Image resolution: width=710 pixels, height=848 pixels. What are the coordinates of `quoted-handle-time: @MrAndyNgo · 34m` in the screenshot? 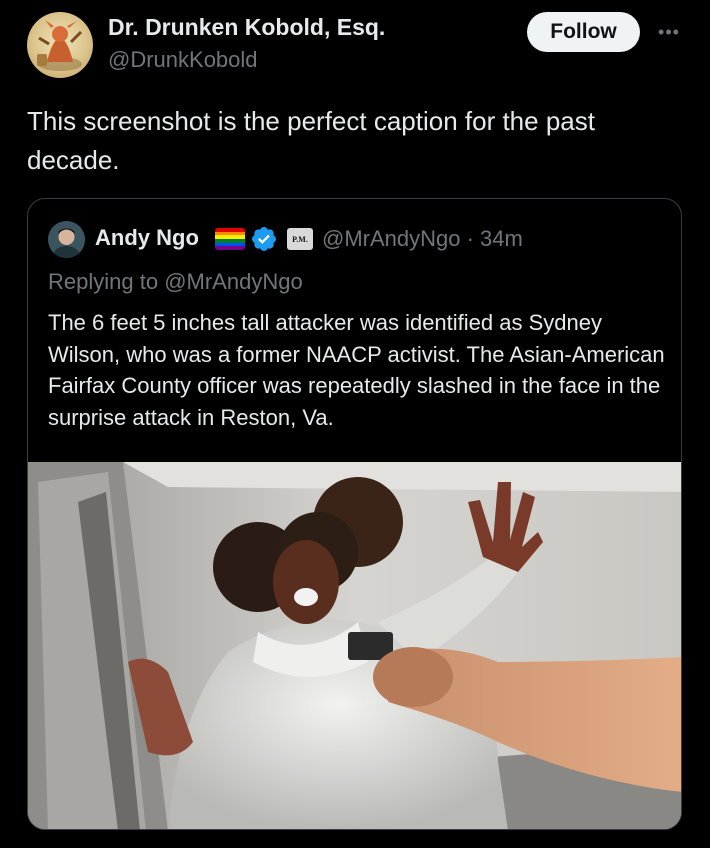 It's located at (422, 239).